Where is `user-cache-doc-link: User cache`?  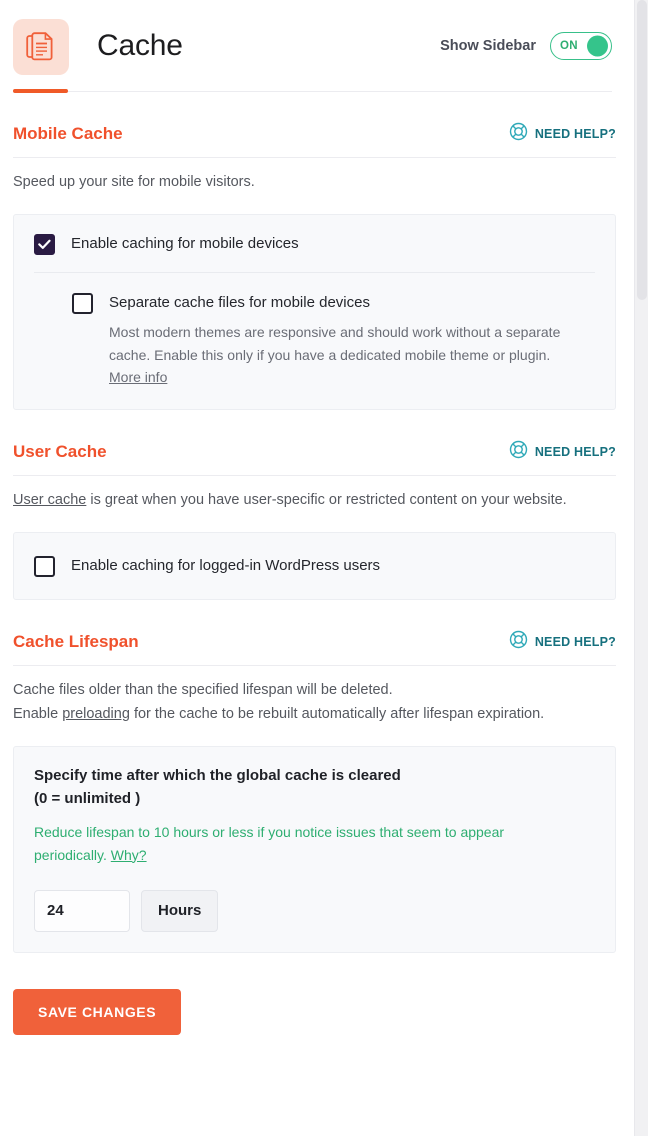 user-cache-doc-link: User cache is located at coordinates (49, 500).